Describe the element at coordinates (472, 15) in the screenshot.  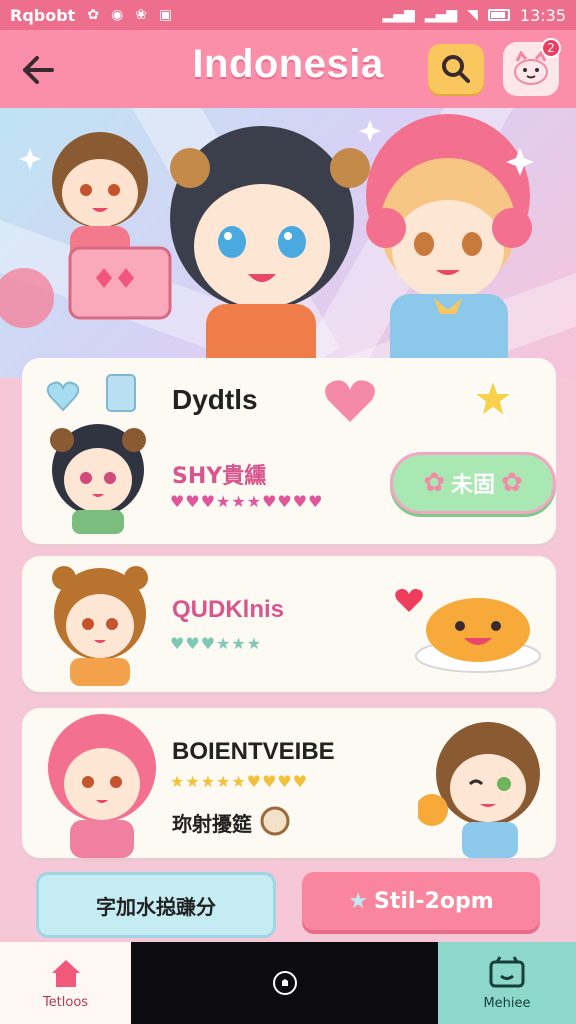
I see `wifi-icon: ◥` at that location.